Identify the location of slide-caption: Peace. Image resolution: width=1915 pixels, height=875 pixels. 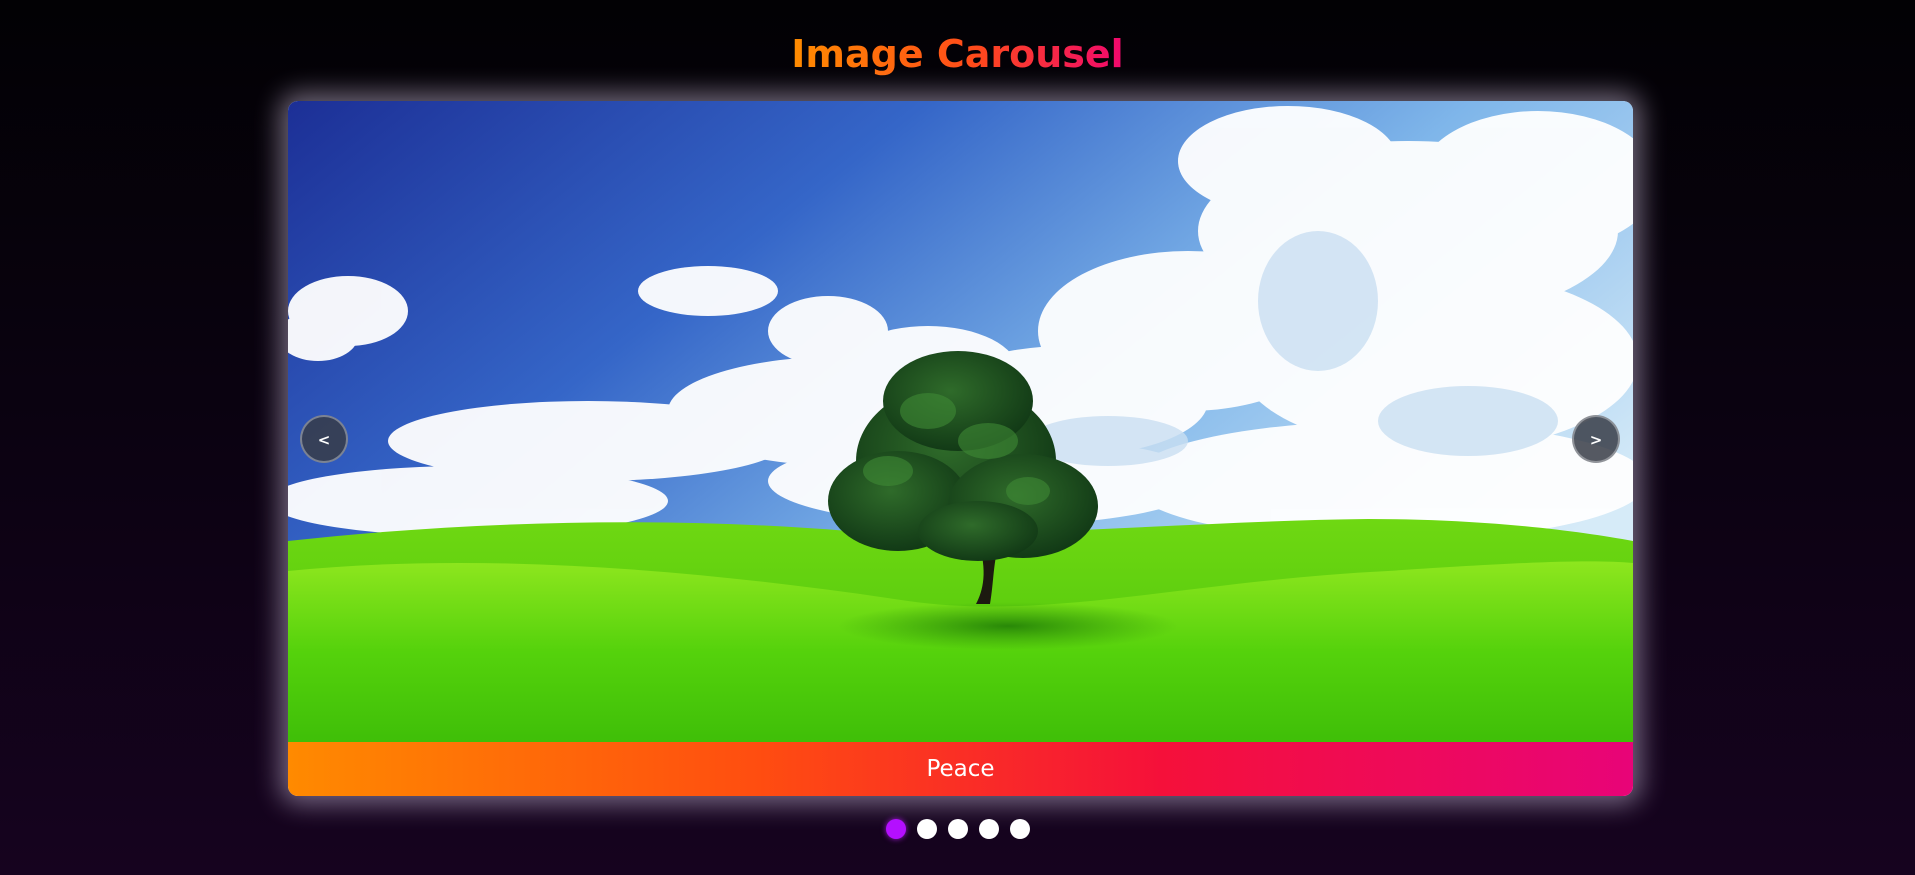
(960, 769).